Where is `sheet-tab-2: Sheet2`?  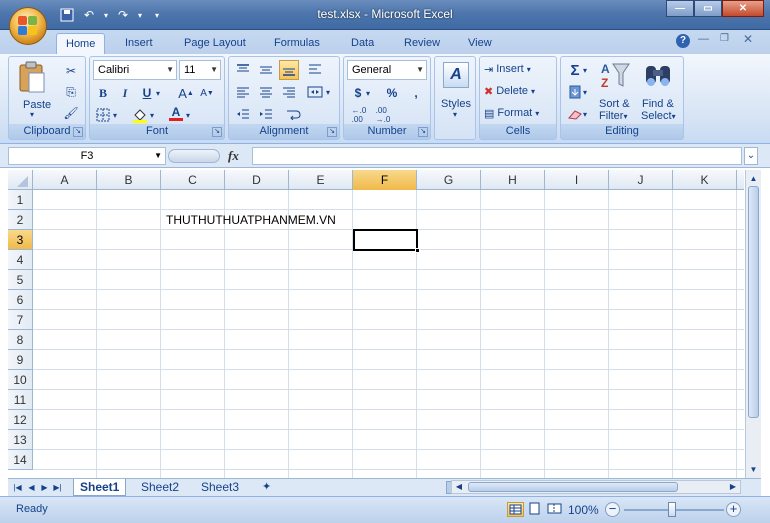
sheet-tab-2: Sheet2 is located at coordinates (160, 487).